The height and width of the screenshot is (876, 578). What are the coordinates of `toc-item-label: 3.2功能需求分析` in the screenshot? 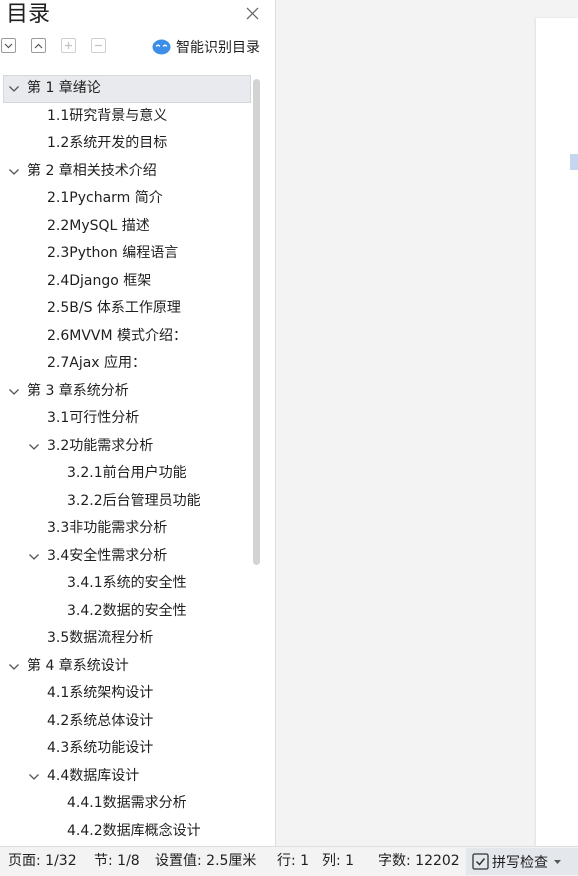 It's located at (100, 445).